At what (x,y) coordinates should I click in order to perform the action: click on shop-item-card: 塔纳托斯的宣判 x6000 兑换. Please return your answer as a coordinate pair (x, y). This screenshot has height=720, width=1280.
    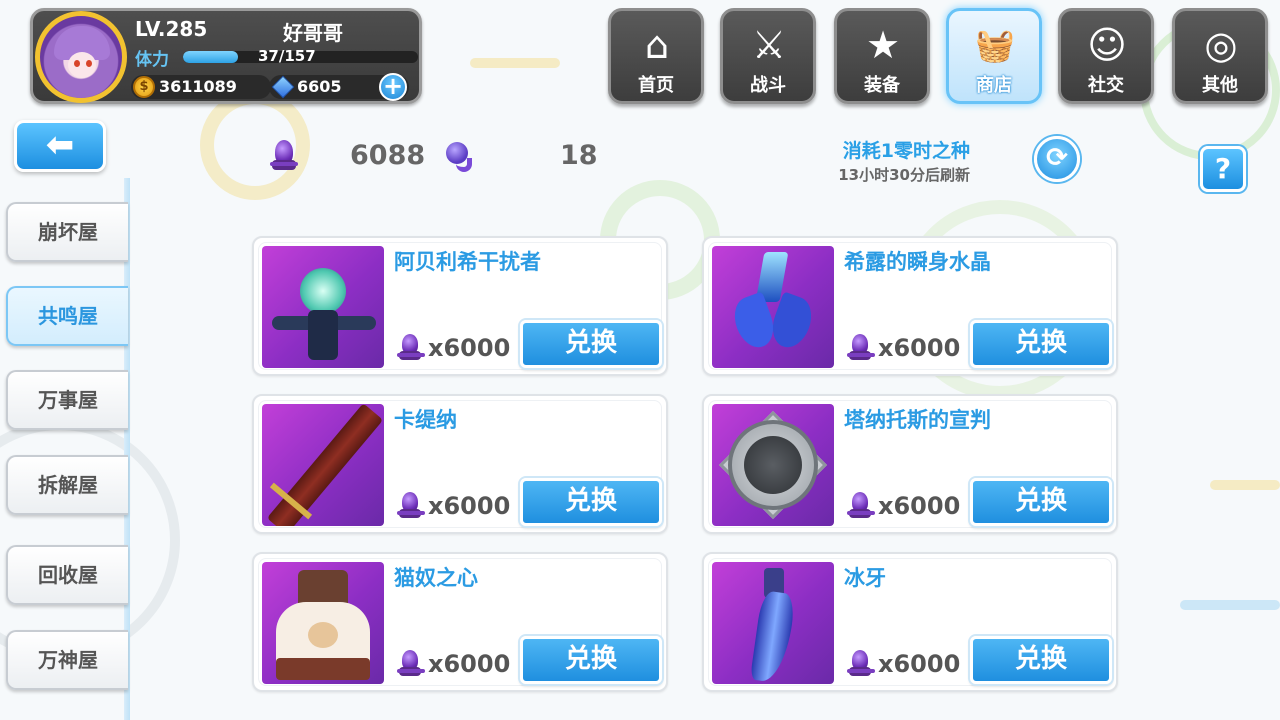
    Looking at the image, I should click on (910, 464).